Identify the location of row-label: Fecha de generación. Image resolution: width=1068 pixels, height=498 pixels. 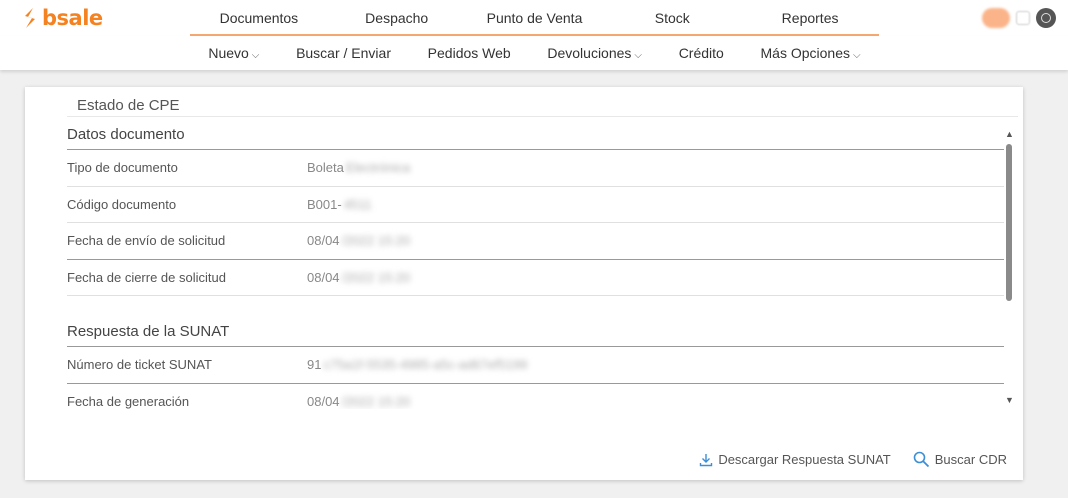
(128, 401).